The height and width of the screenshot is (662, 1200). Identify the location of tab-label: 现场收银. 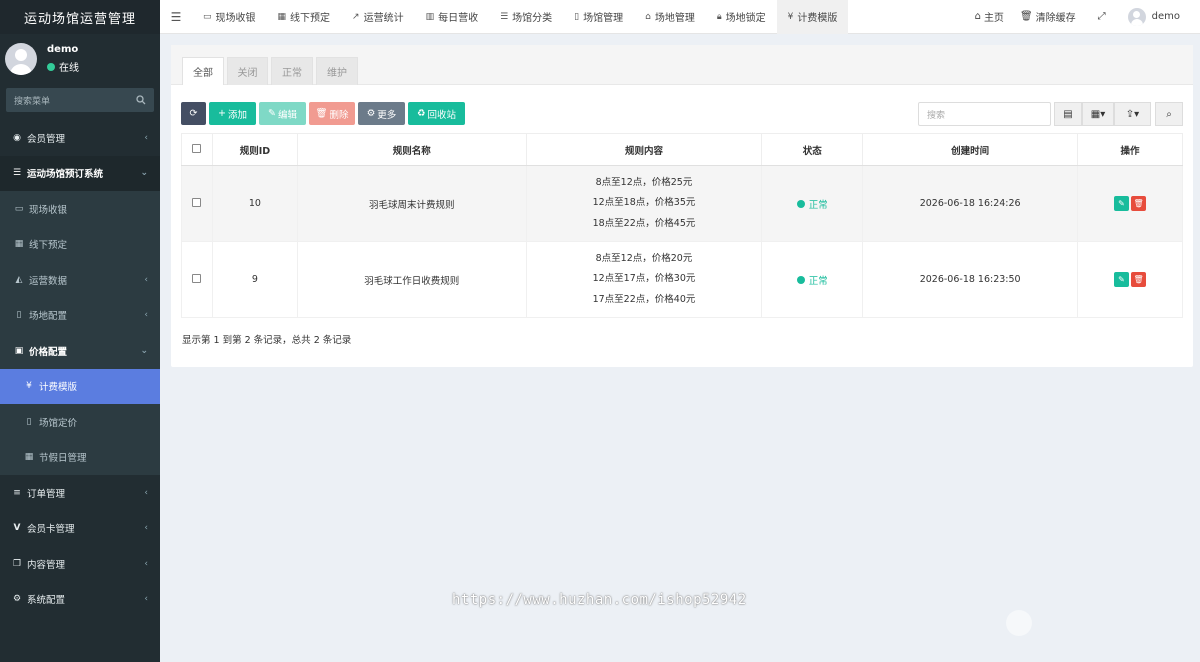
(235, 18).